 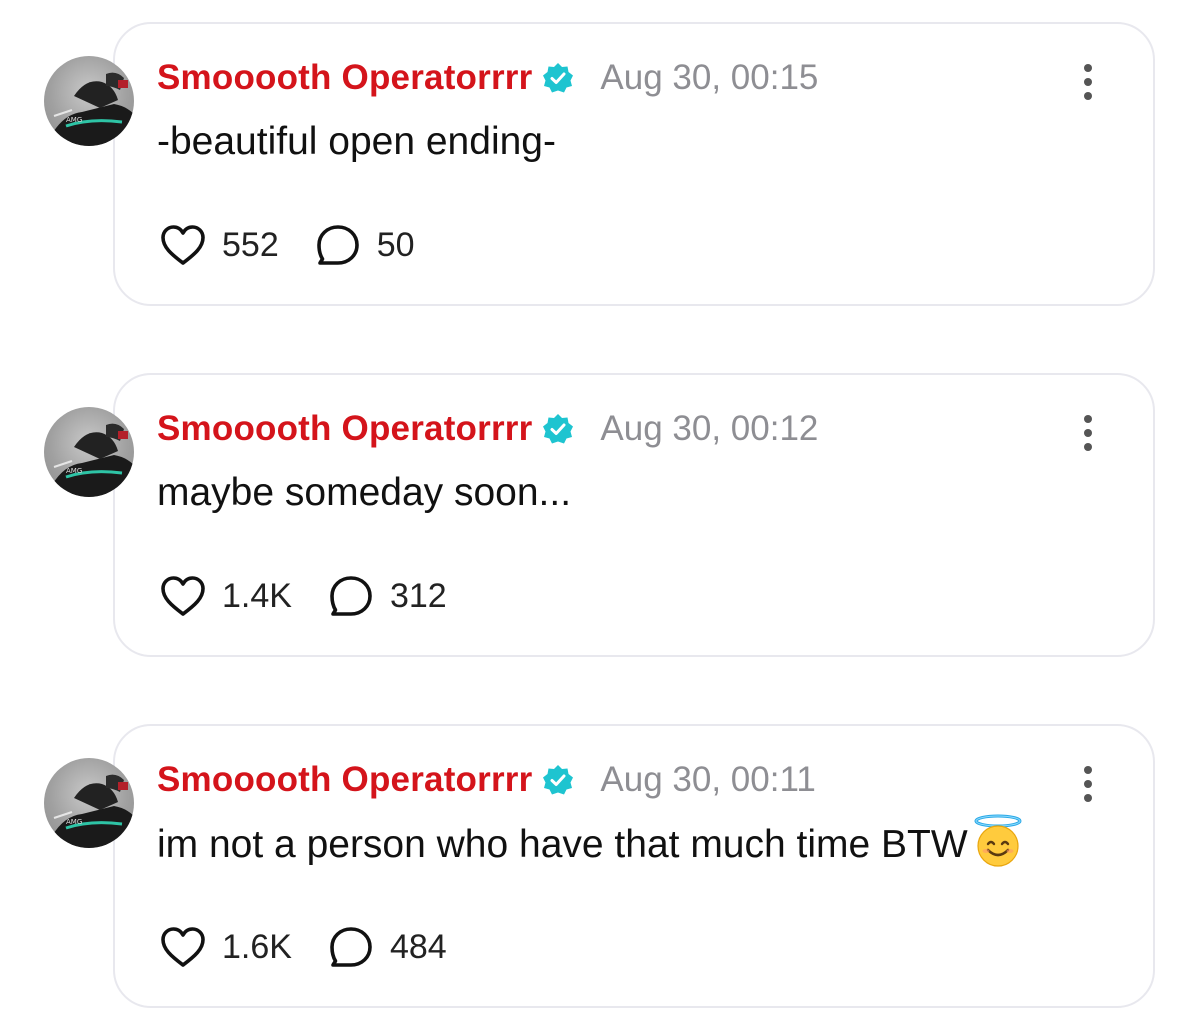 I want to click on reply-count: 484, so click(x=418, y=946).